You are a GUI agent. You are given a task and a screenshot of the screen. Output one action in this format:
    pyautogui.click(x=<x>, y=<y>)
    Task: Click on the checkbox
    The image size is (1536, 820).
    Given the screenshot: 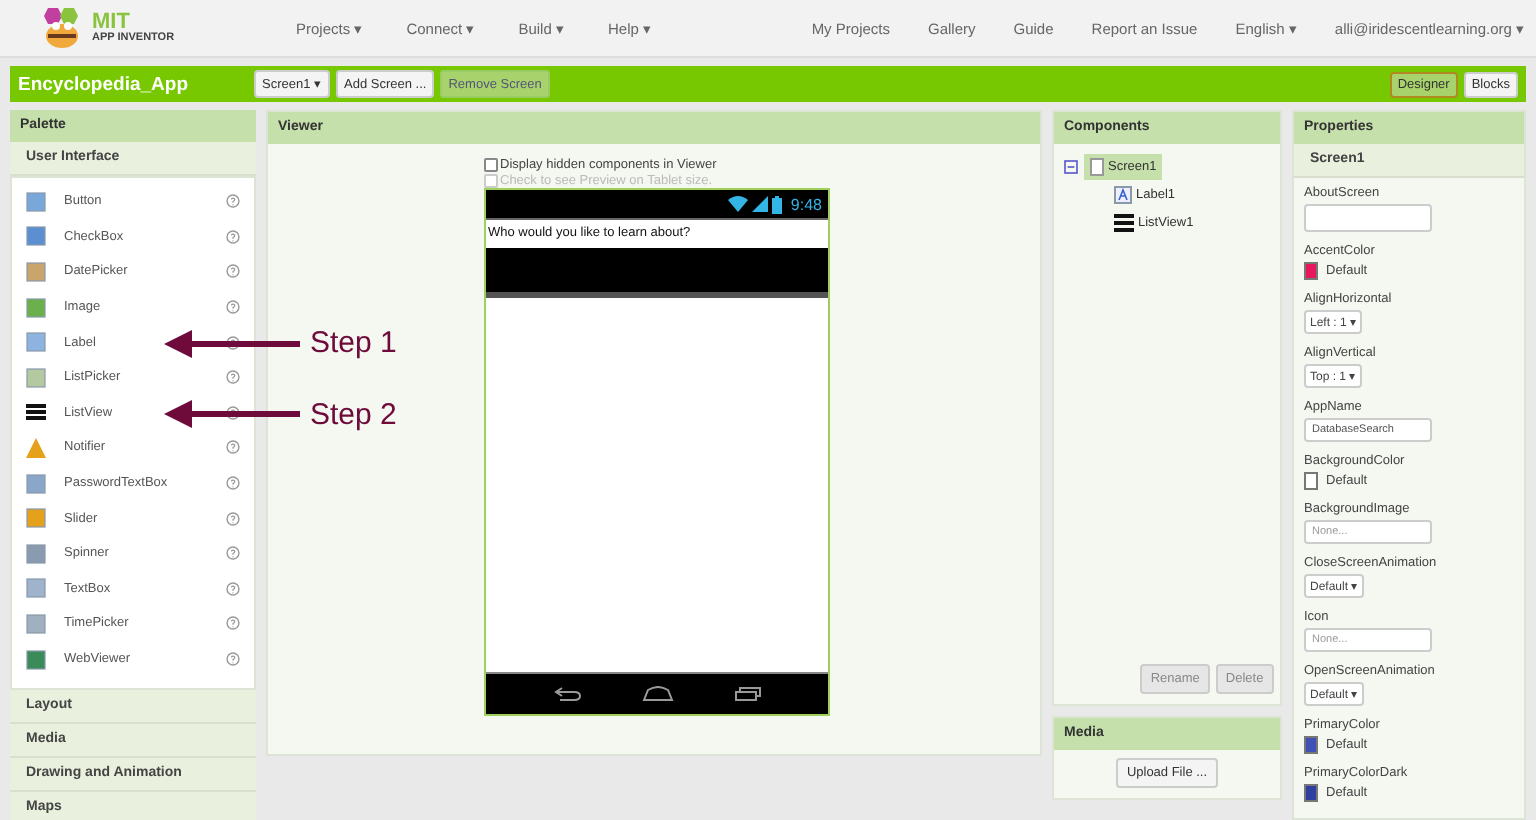 What is the action you would take?
    pyautogui.click(x=491, y=164)
    